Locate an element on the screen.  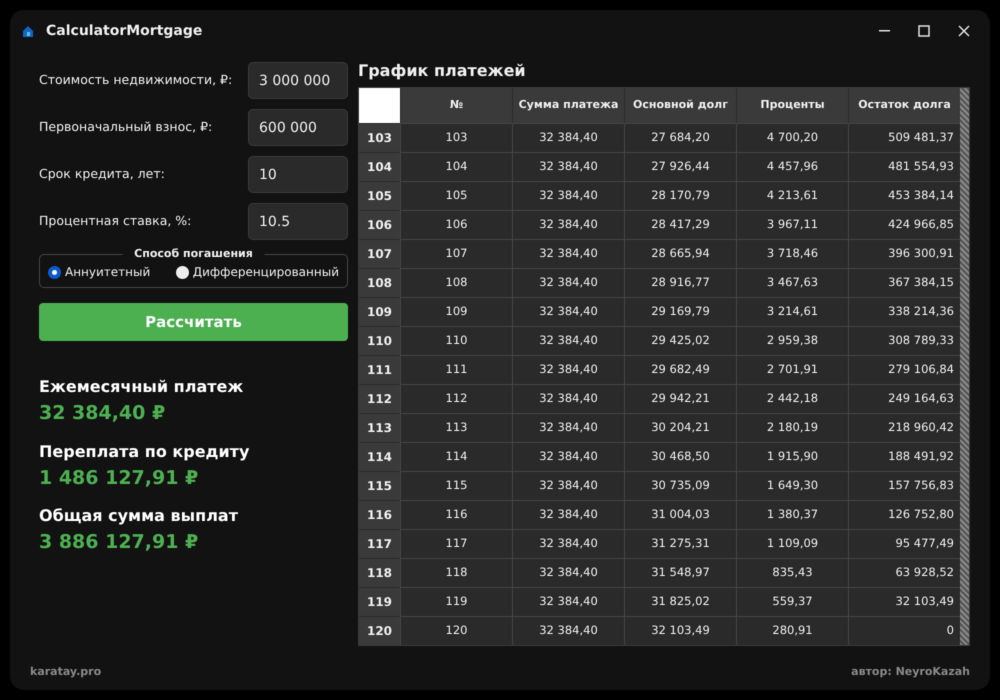
result-label: Переплата по кредиту is located at coordinates (144, 451).